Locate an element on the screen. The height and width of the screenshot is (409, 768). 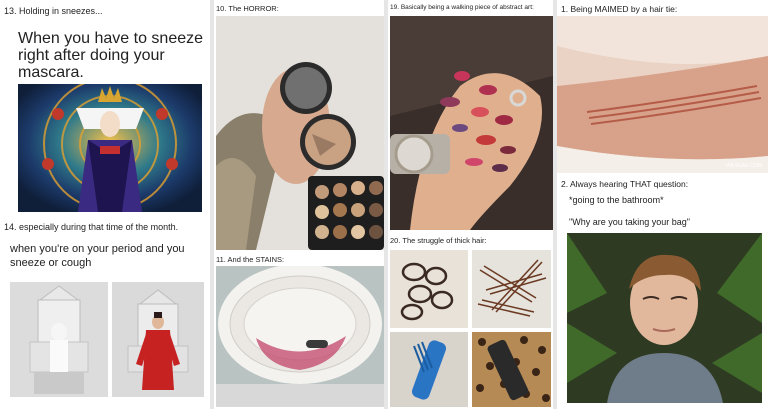
panel-2-line-1: *going to the bathroom* is located at coordinates (616, 200).